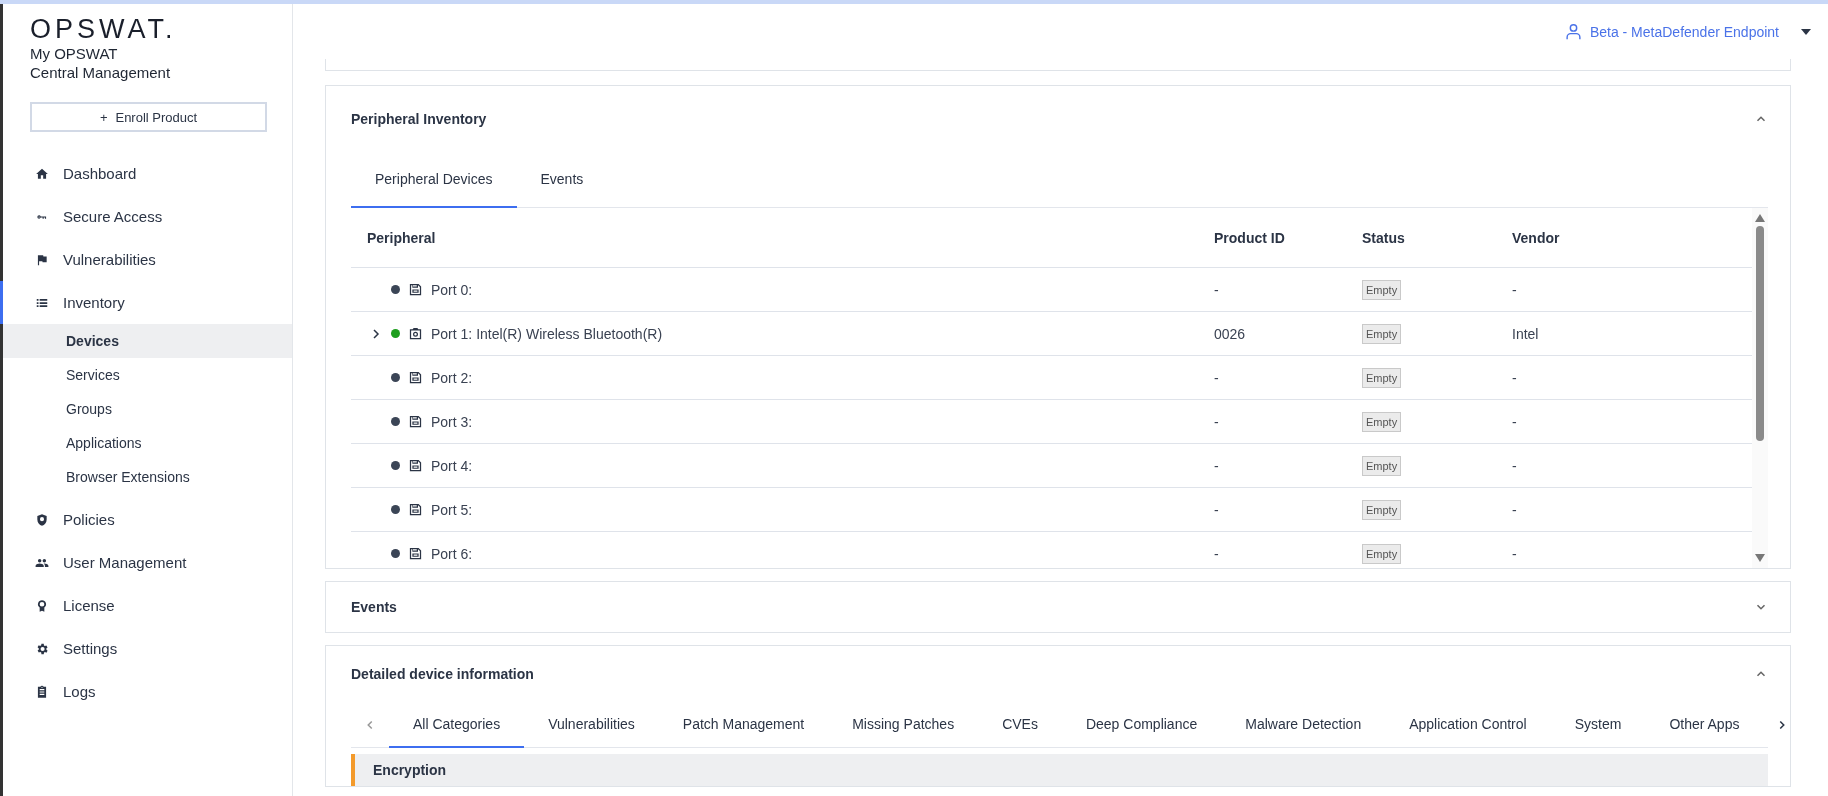 This screenshot has height=796, width=1828. What do you see at coordinates (42, 605) in the screenshot?
I see `ribbon-icon` at bounding box center [42, 605].